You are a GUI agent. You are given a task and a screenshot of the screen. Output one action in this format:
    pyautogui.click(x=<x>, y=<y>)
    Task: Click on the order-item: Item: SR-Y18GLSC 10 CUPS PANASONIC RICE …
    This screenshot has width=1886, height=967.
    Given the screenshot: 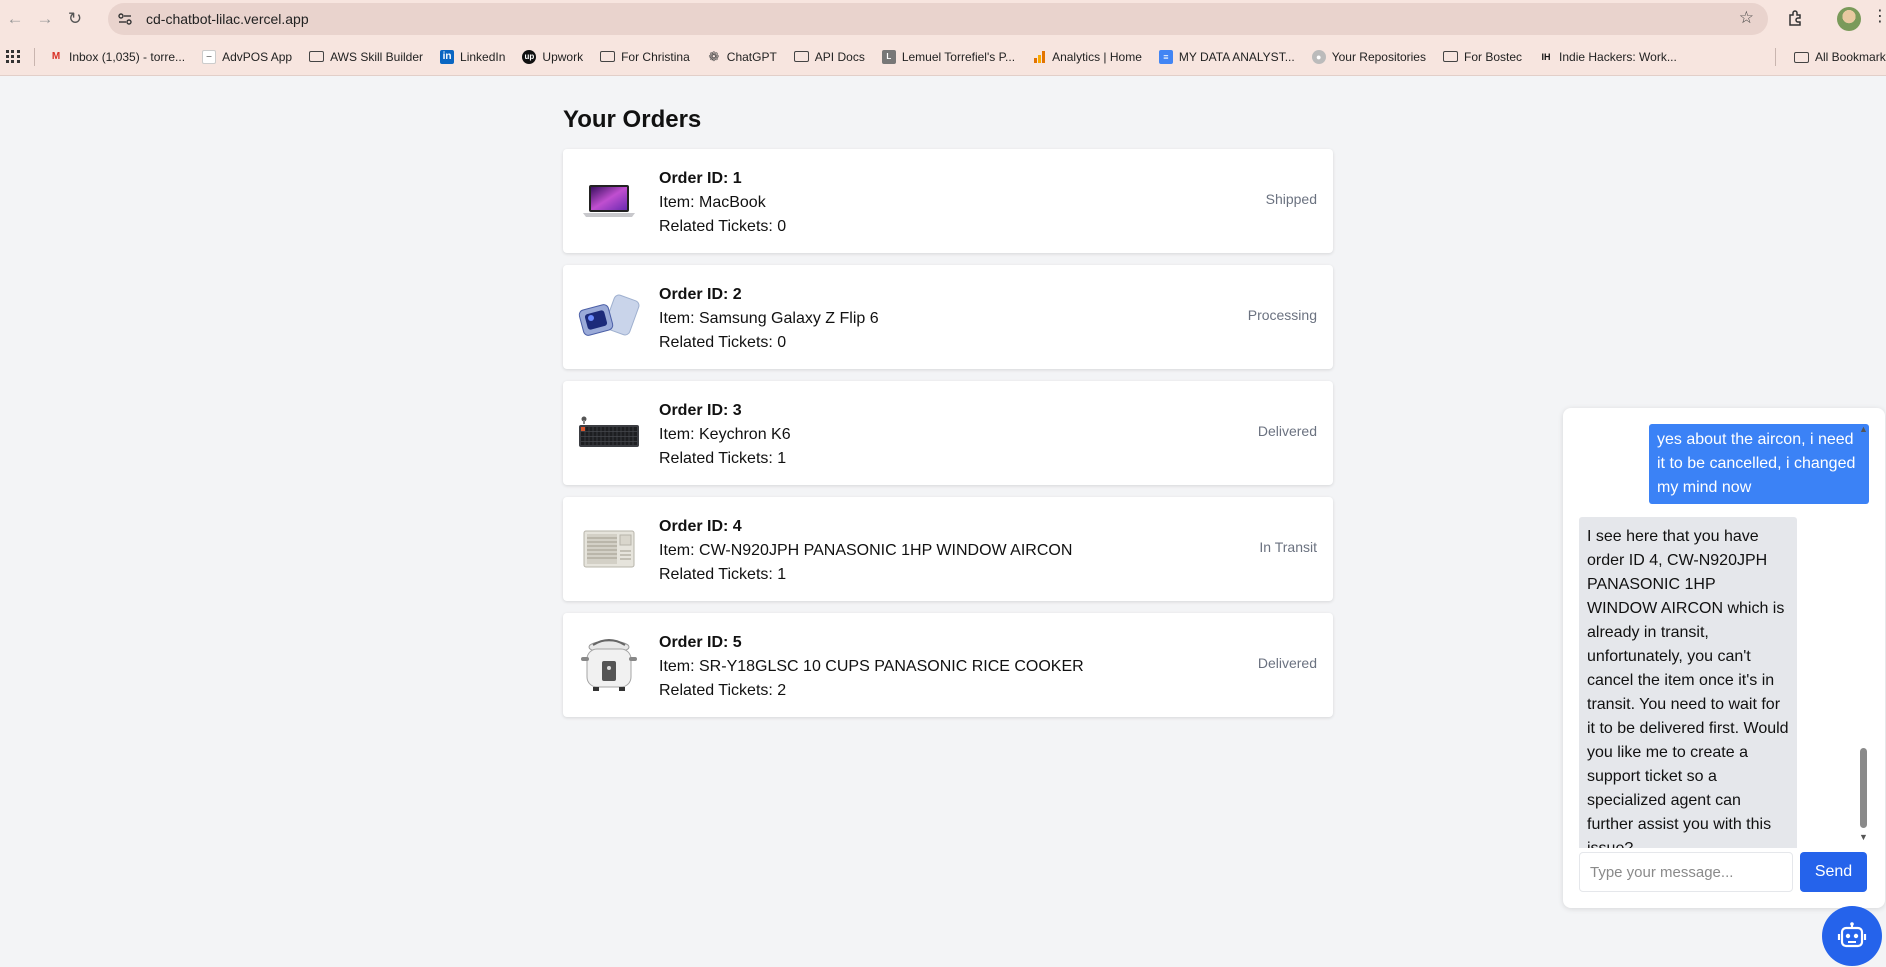 What is the action you would take?
    pyautogui.click(x=871, y=666)
    